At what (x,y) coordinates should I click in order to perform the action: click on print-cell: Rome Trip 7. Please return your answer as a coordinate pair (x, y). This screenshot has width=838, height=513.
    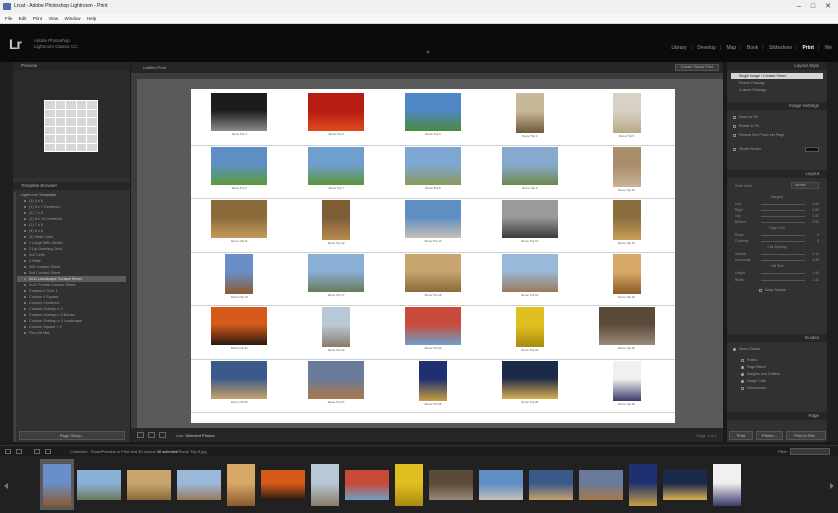
    Looking at the image, I should click on (336, 173).